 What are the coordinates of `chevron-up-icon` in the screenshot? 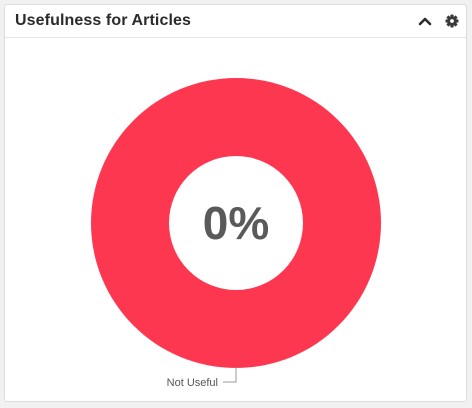 It's located at (425, 21).